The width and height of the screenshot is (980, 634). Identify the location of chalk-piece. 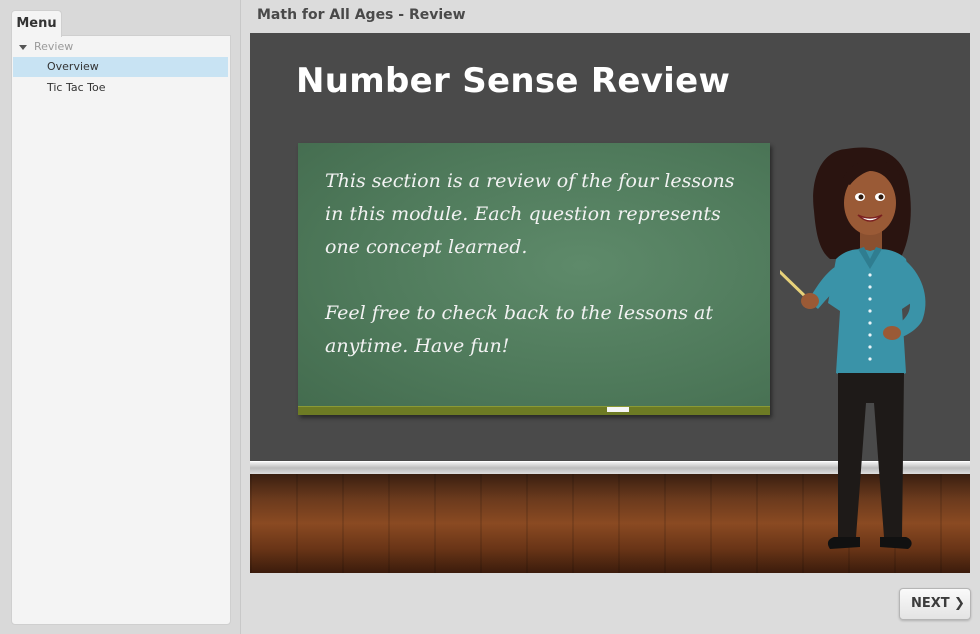
(618, 409).